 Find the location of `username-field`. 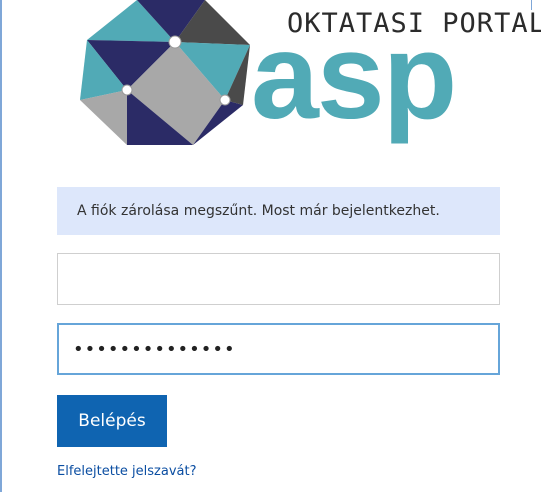

username-field is located at coordinates (278, 279).